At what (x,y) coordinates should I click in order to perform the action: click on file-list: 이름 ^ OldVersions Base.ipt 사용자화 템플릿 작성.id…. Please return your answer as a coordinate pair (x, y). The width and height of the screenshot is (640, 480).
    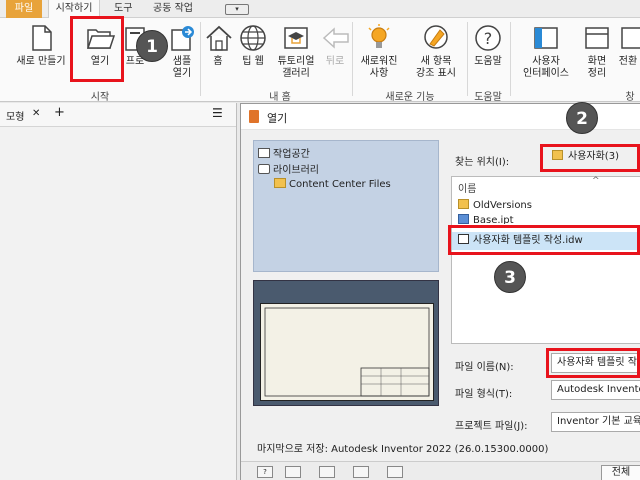
    Looking at the image, I should click on (545, 260).